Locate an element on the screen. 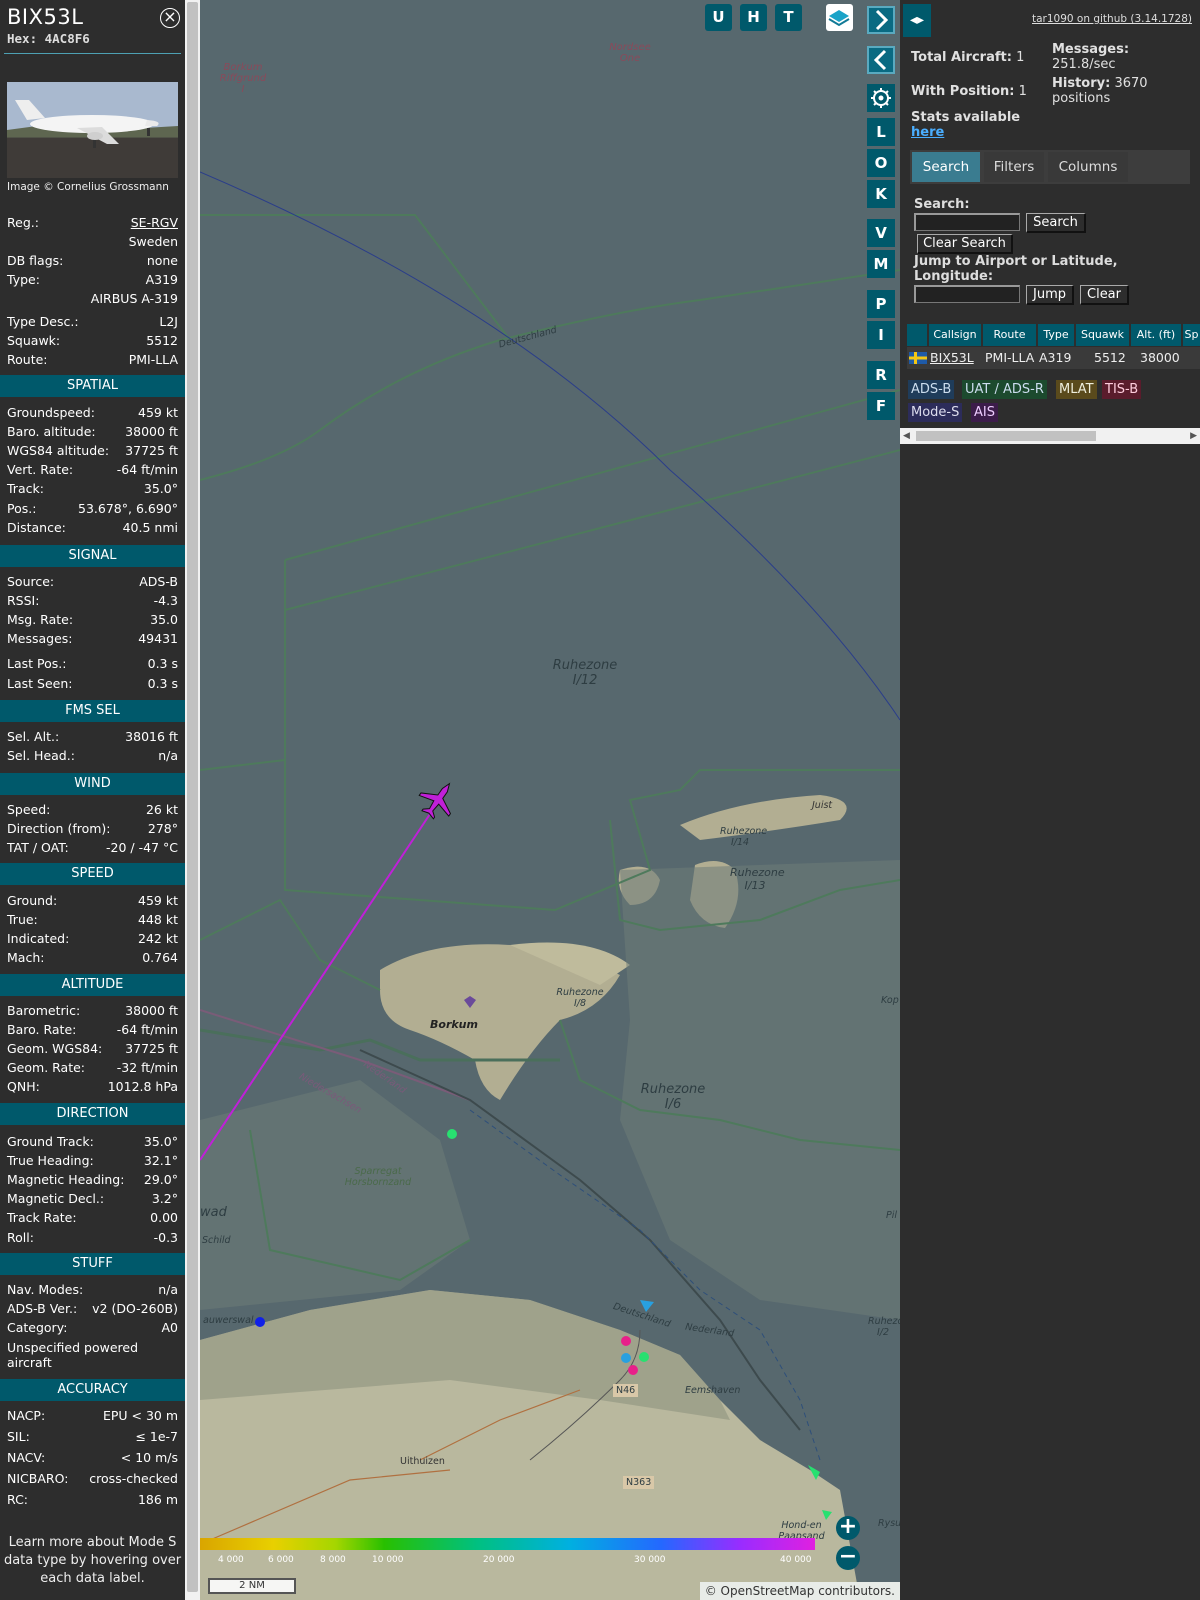 Image resolution: width=1200 pixels, height=1600 pixels. info-row: Ground: 459 kt is located at coordinates (92, 900).